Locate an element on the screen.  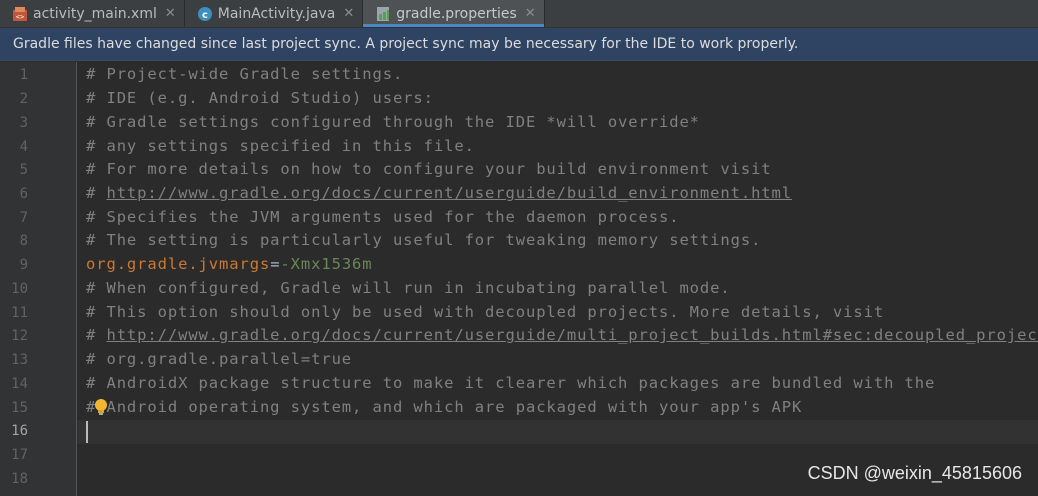
watermark: CSDN @weixin_45815606 is located at coordinates (914, 473).